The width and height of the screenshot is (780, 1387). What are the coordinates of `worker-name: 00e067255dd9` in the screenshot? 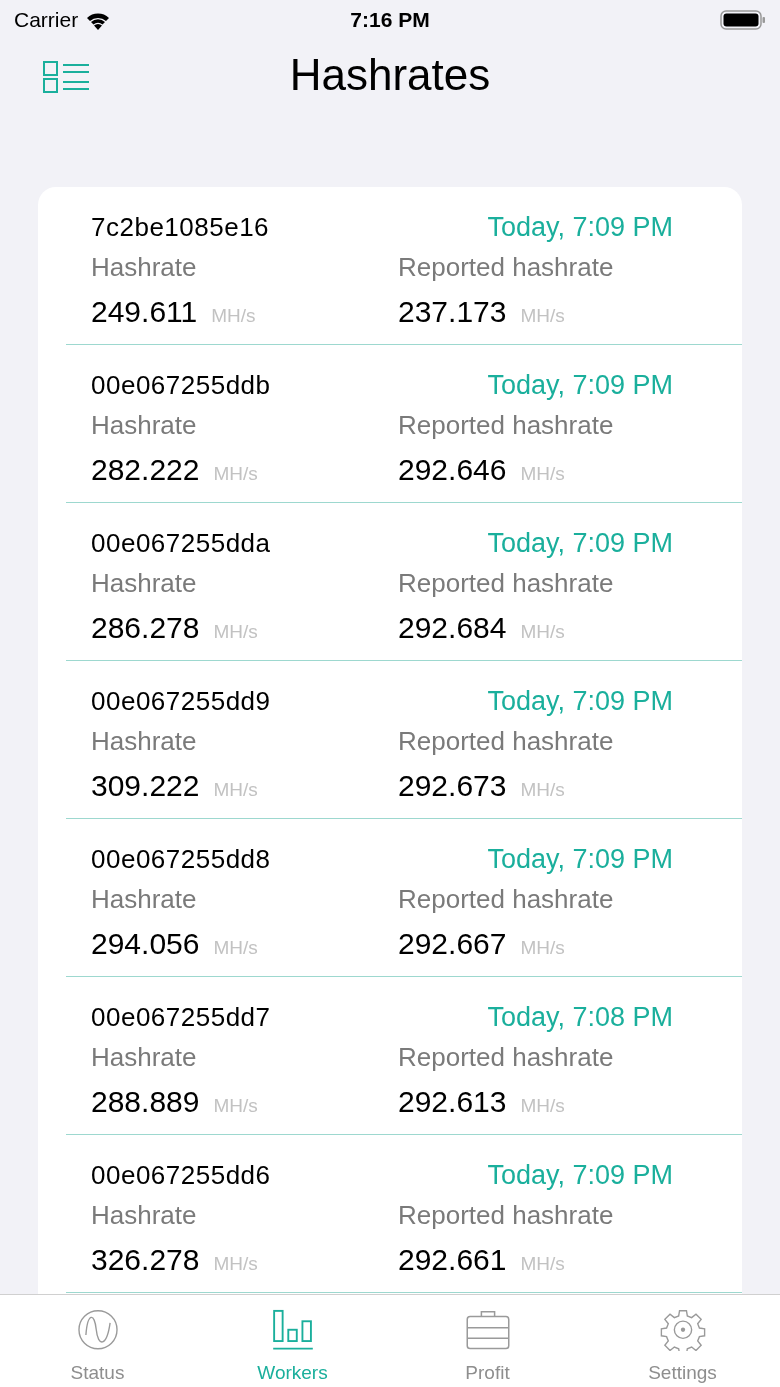 It's located at (181, 701).